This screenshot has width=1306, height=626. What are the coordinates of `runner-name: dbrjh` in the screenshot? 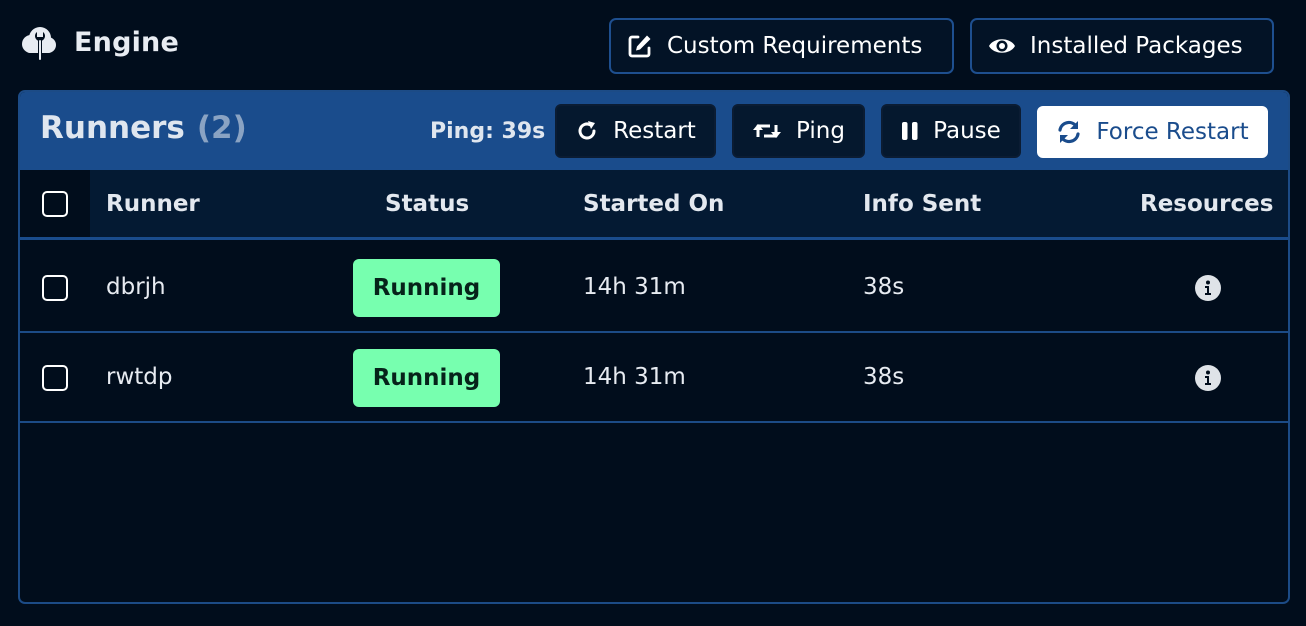 It's located at (136, 287).